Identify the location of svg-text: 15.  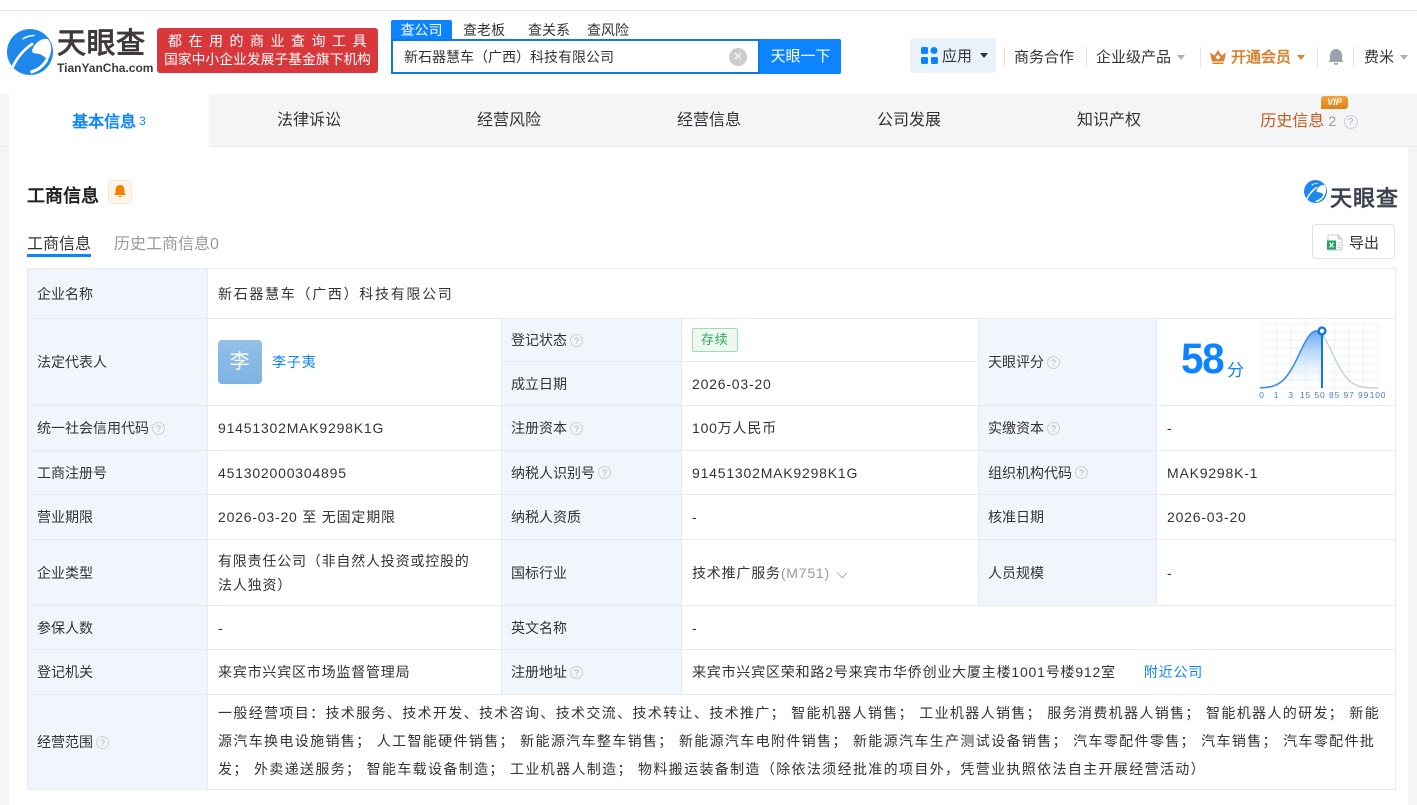
(1305, 395).